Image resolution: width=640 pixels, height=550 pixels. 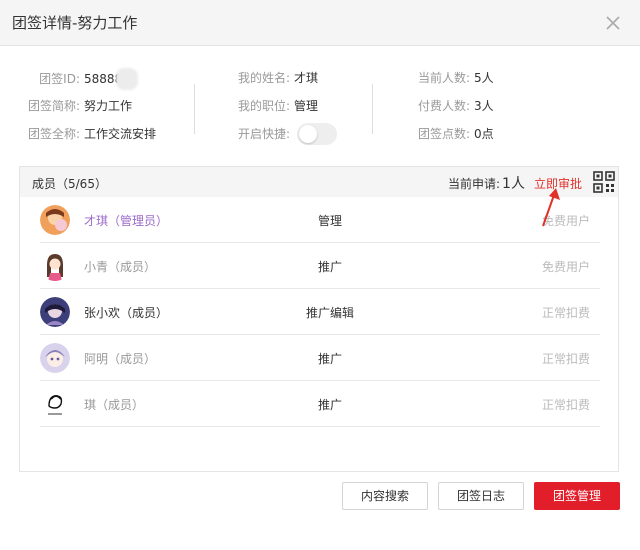 I want to click on paid-count-label: 付费人数:, so click(x=443, y=106).